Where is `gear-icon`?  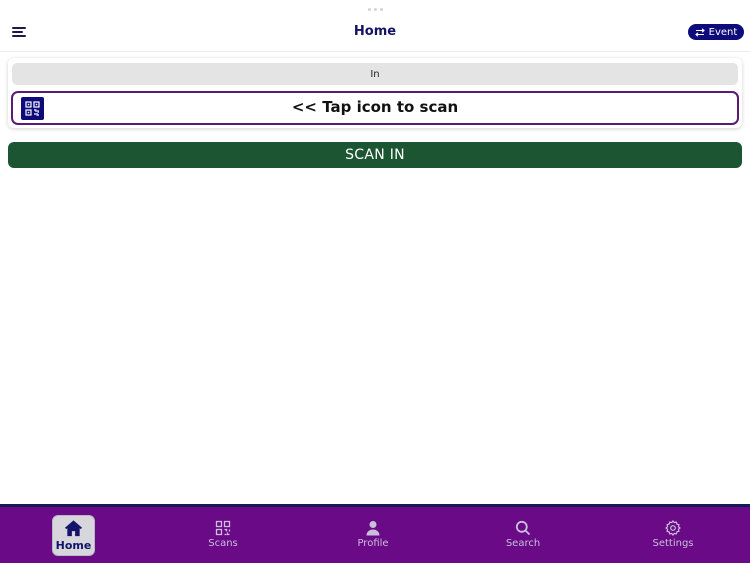 gear-icon is located at coordinates (673, 527).